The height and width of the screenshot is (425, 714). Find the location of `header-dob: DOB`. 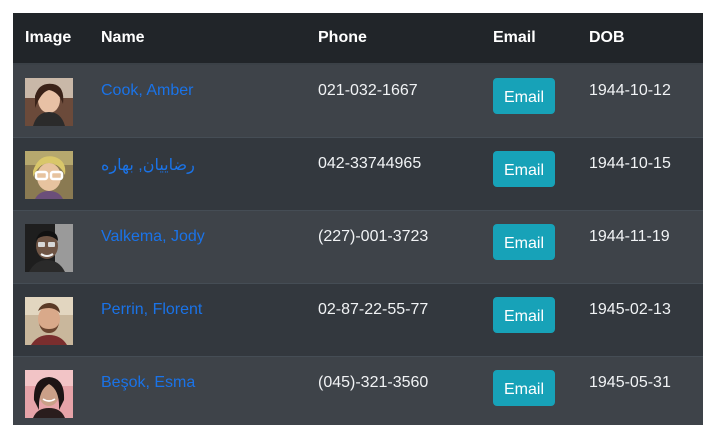

header-dob: DOB is located at coordinates (640, 39).